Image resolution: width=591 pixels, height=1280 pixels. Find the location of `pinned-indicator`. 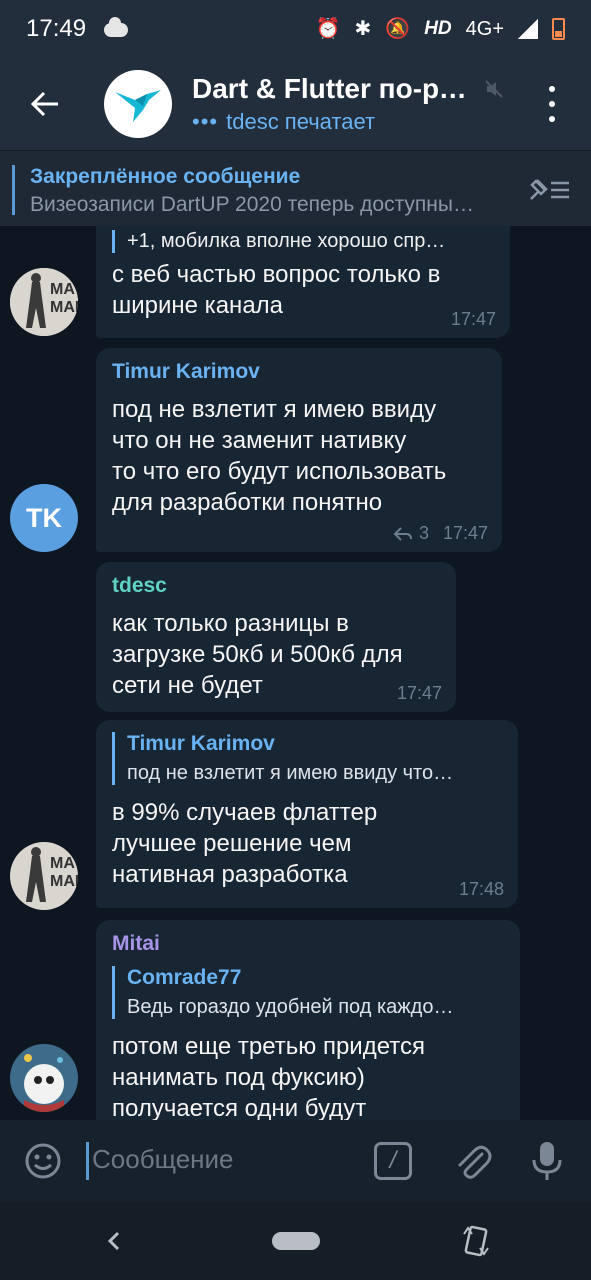

pinned-indicator is located at coordinates (13, 190).